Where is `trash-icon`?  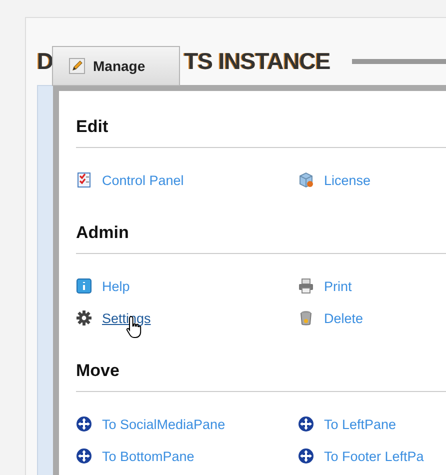
trash-icon is located at coordinates (306, 318).